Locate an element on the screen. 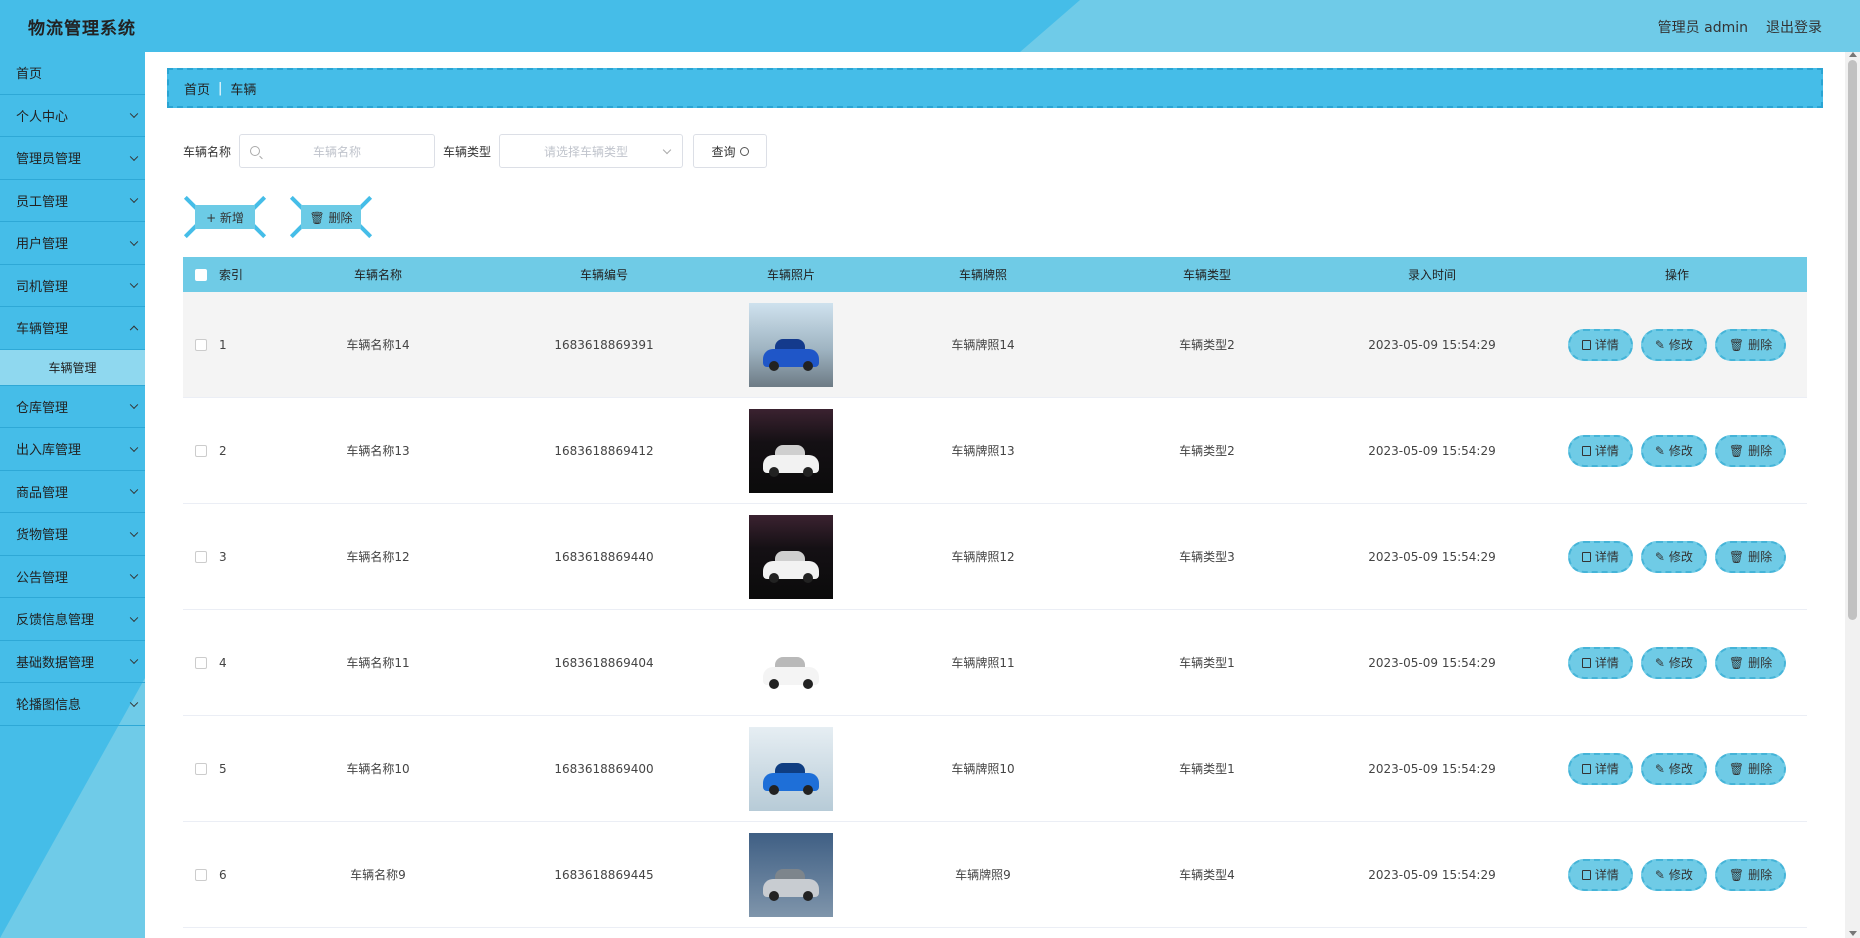 This screenshot has width=1860, height=938. logout-link: 退出登录 is located at coordinates (1794, 27).